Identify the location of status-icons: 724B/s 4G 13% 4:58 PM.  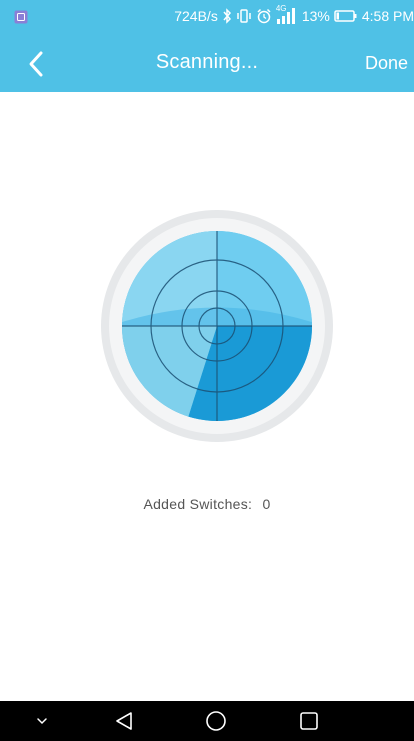
(294, 14).